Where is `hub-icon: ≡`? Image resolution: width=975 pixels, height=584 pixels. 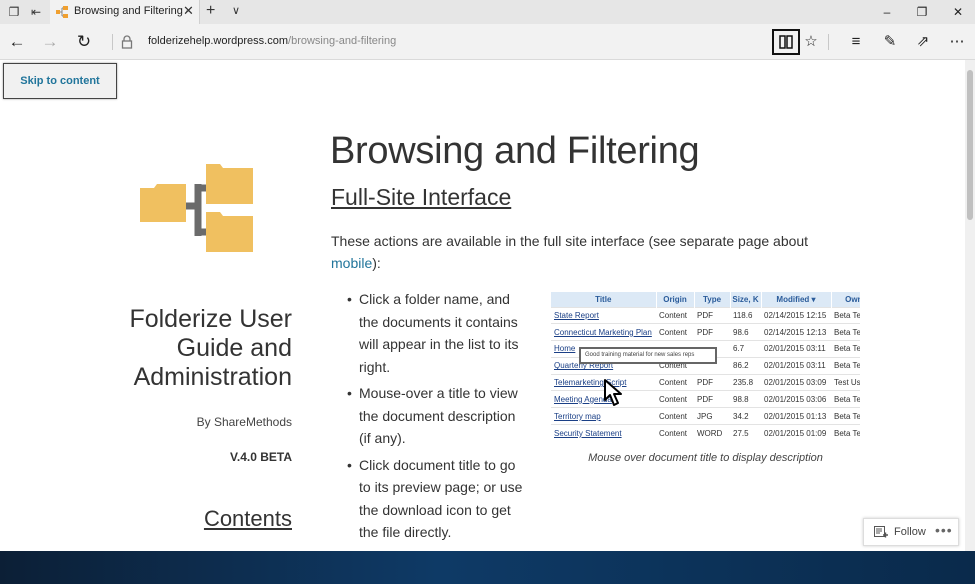
hub-icon: ≡ is located at coordinates (856, 42).